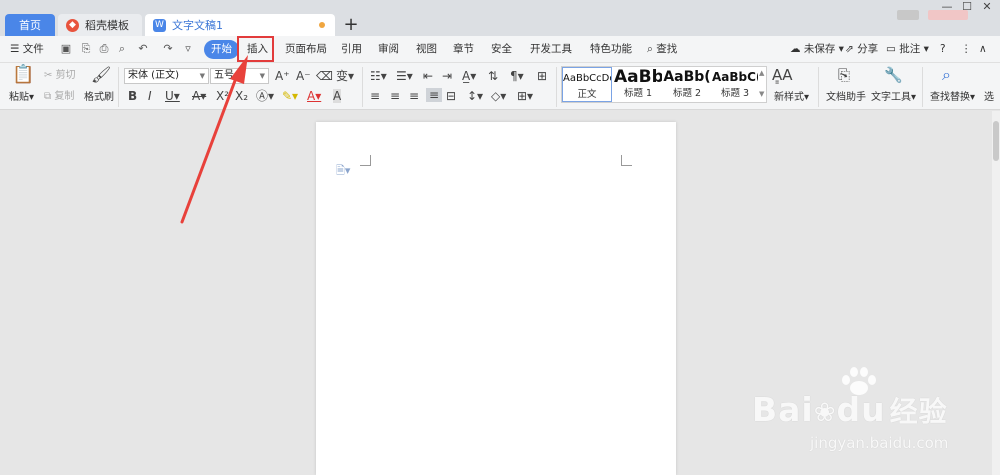  Describe the element at coordinates (498, 96) in the screenshot. I see `shading-icon: ◇▾` at that location.